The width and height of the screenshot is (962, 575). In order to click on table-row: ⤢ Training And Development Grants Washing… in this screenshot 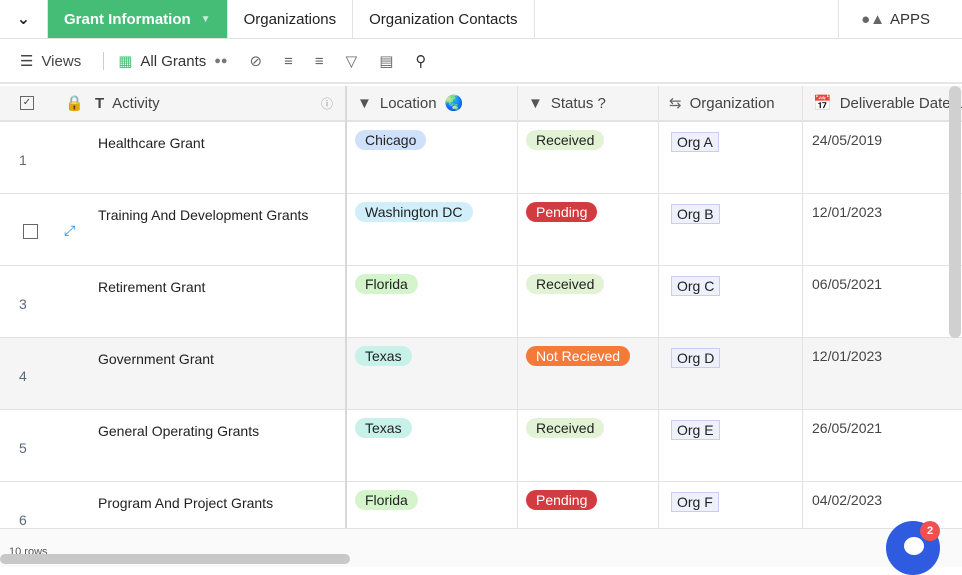, I will do `click(481, 230)`.